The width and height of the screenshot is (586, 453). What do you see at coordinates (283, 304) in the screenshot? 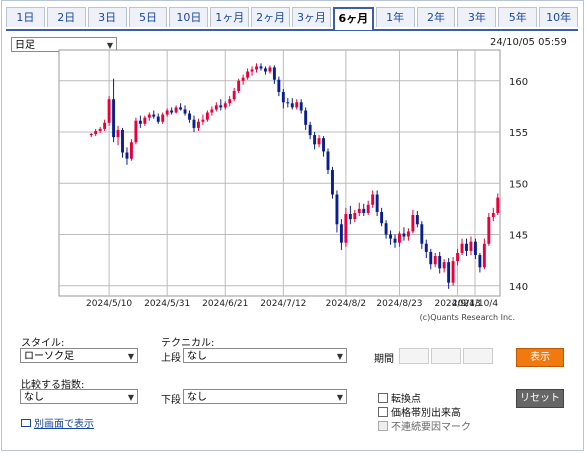
I see `x-tick-label: 2024/7/12` at bounding box center [283, 304].